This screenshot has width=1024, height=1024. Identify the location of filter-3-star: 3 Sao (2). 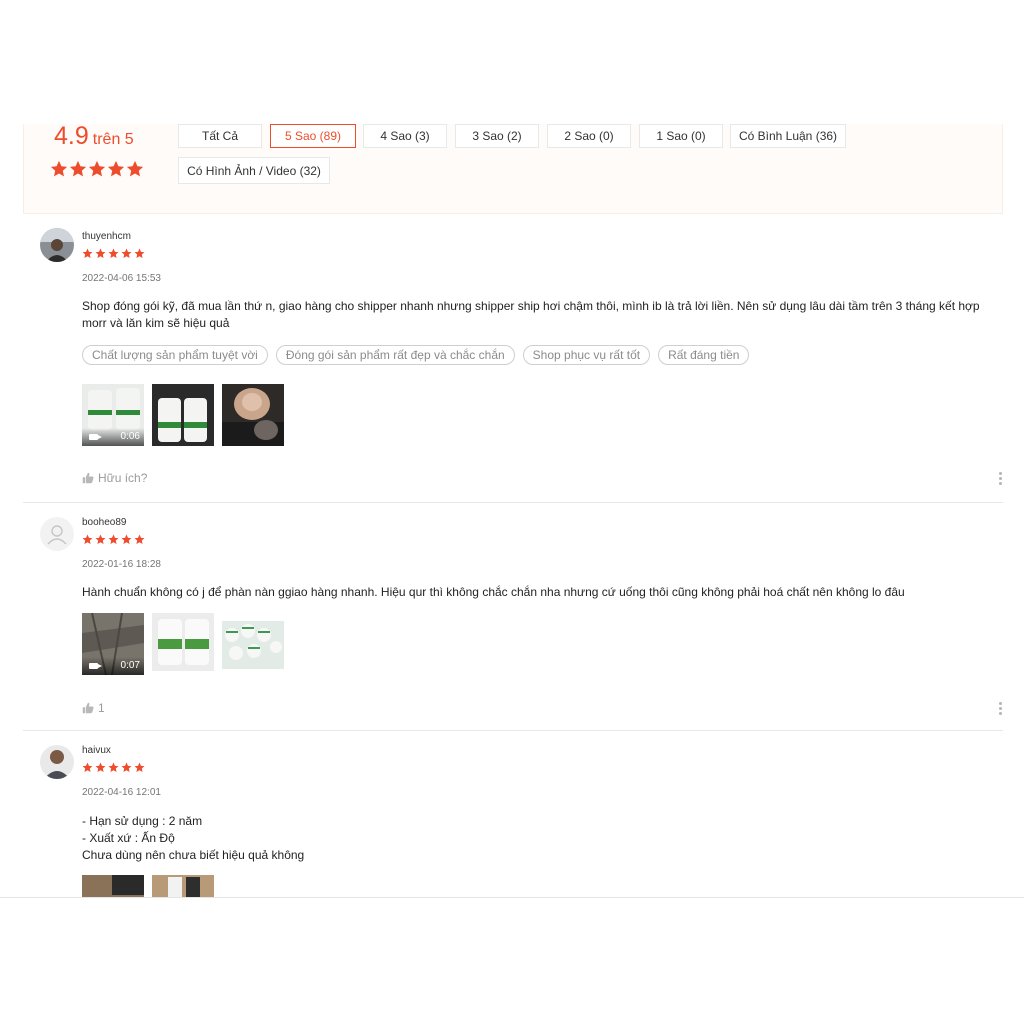
(497, 136).